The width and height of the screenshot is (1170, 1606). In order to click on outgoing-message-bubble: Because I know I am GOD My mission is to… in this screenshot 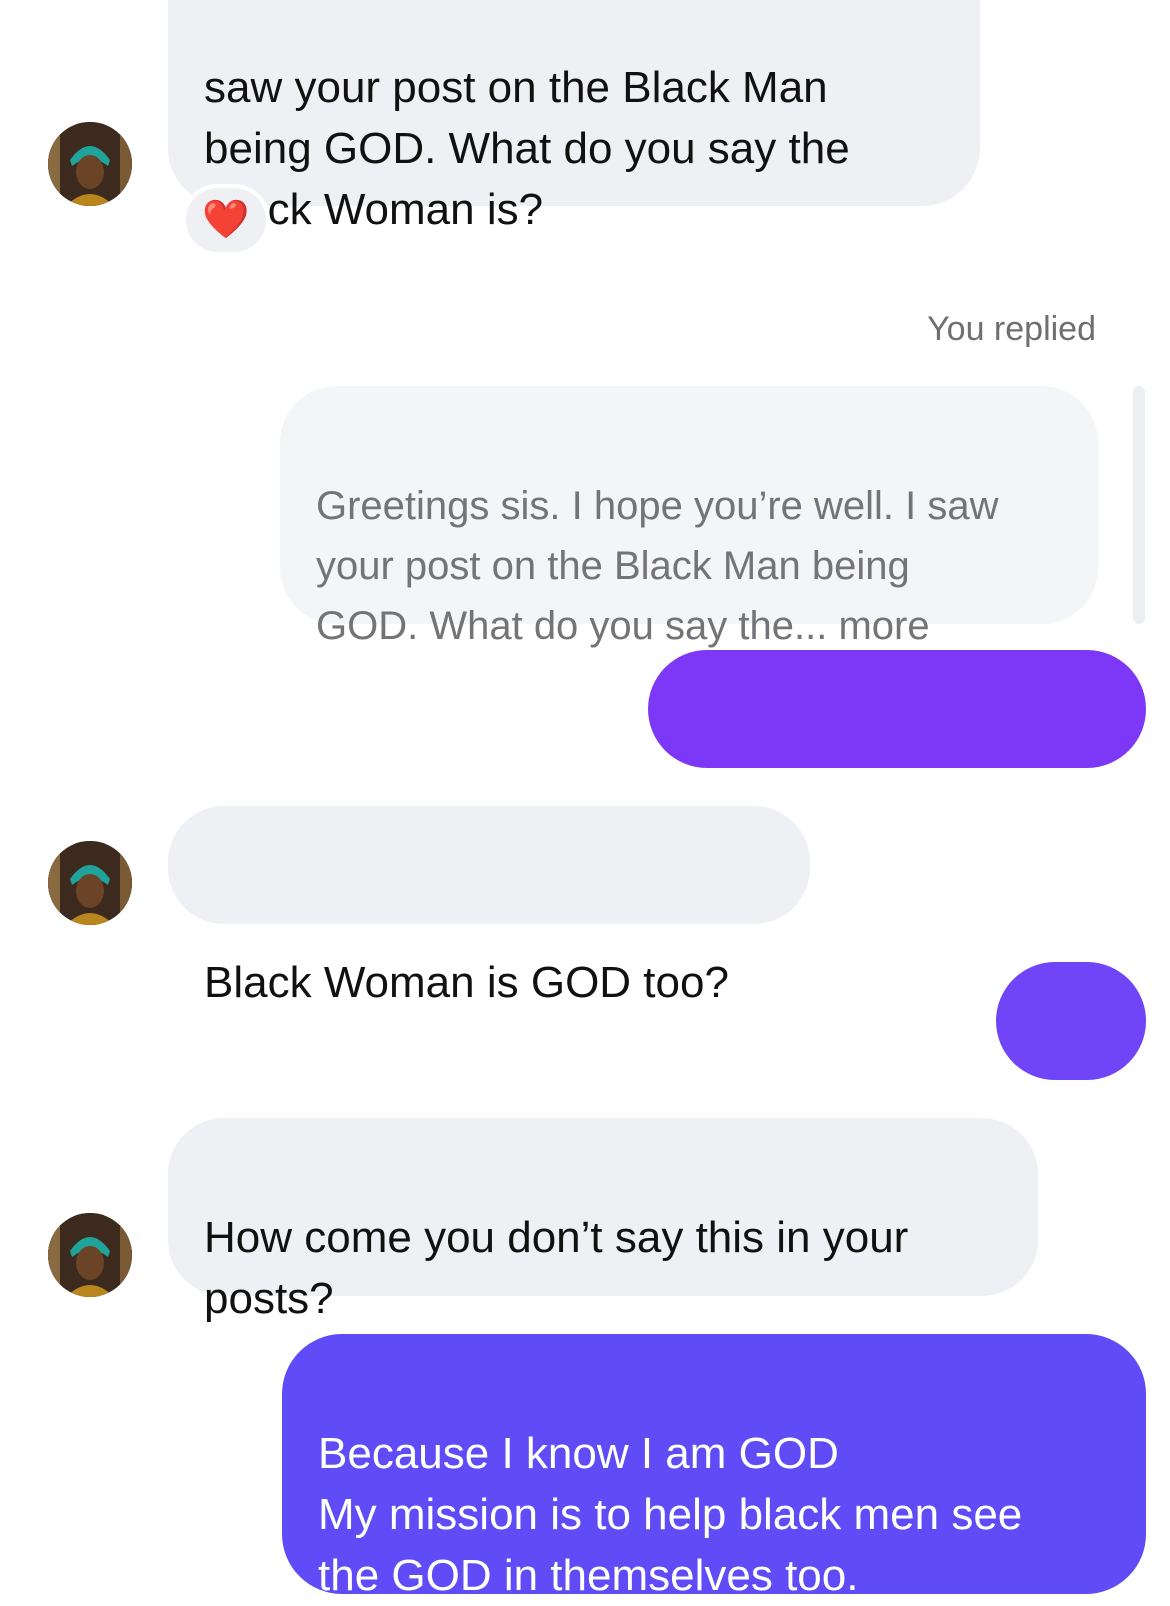, I will do `click(714, 1467)`.